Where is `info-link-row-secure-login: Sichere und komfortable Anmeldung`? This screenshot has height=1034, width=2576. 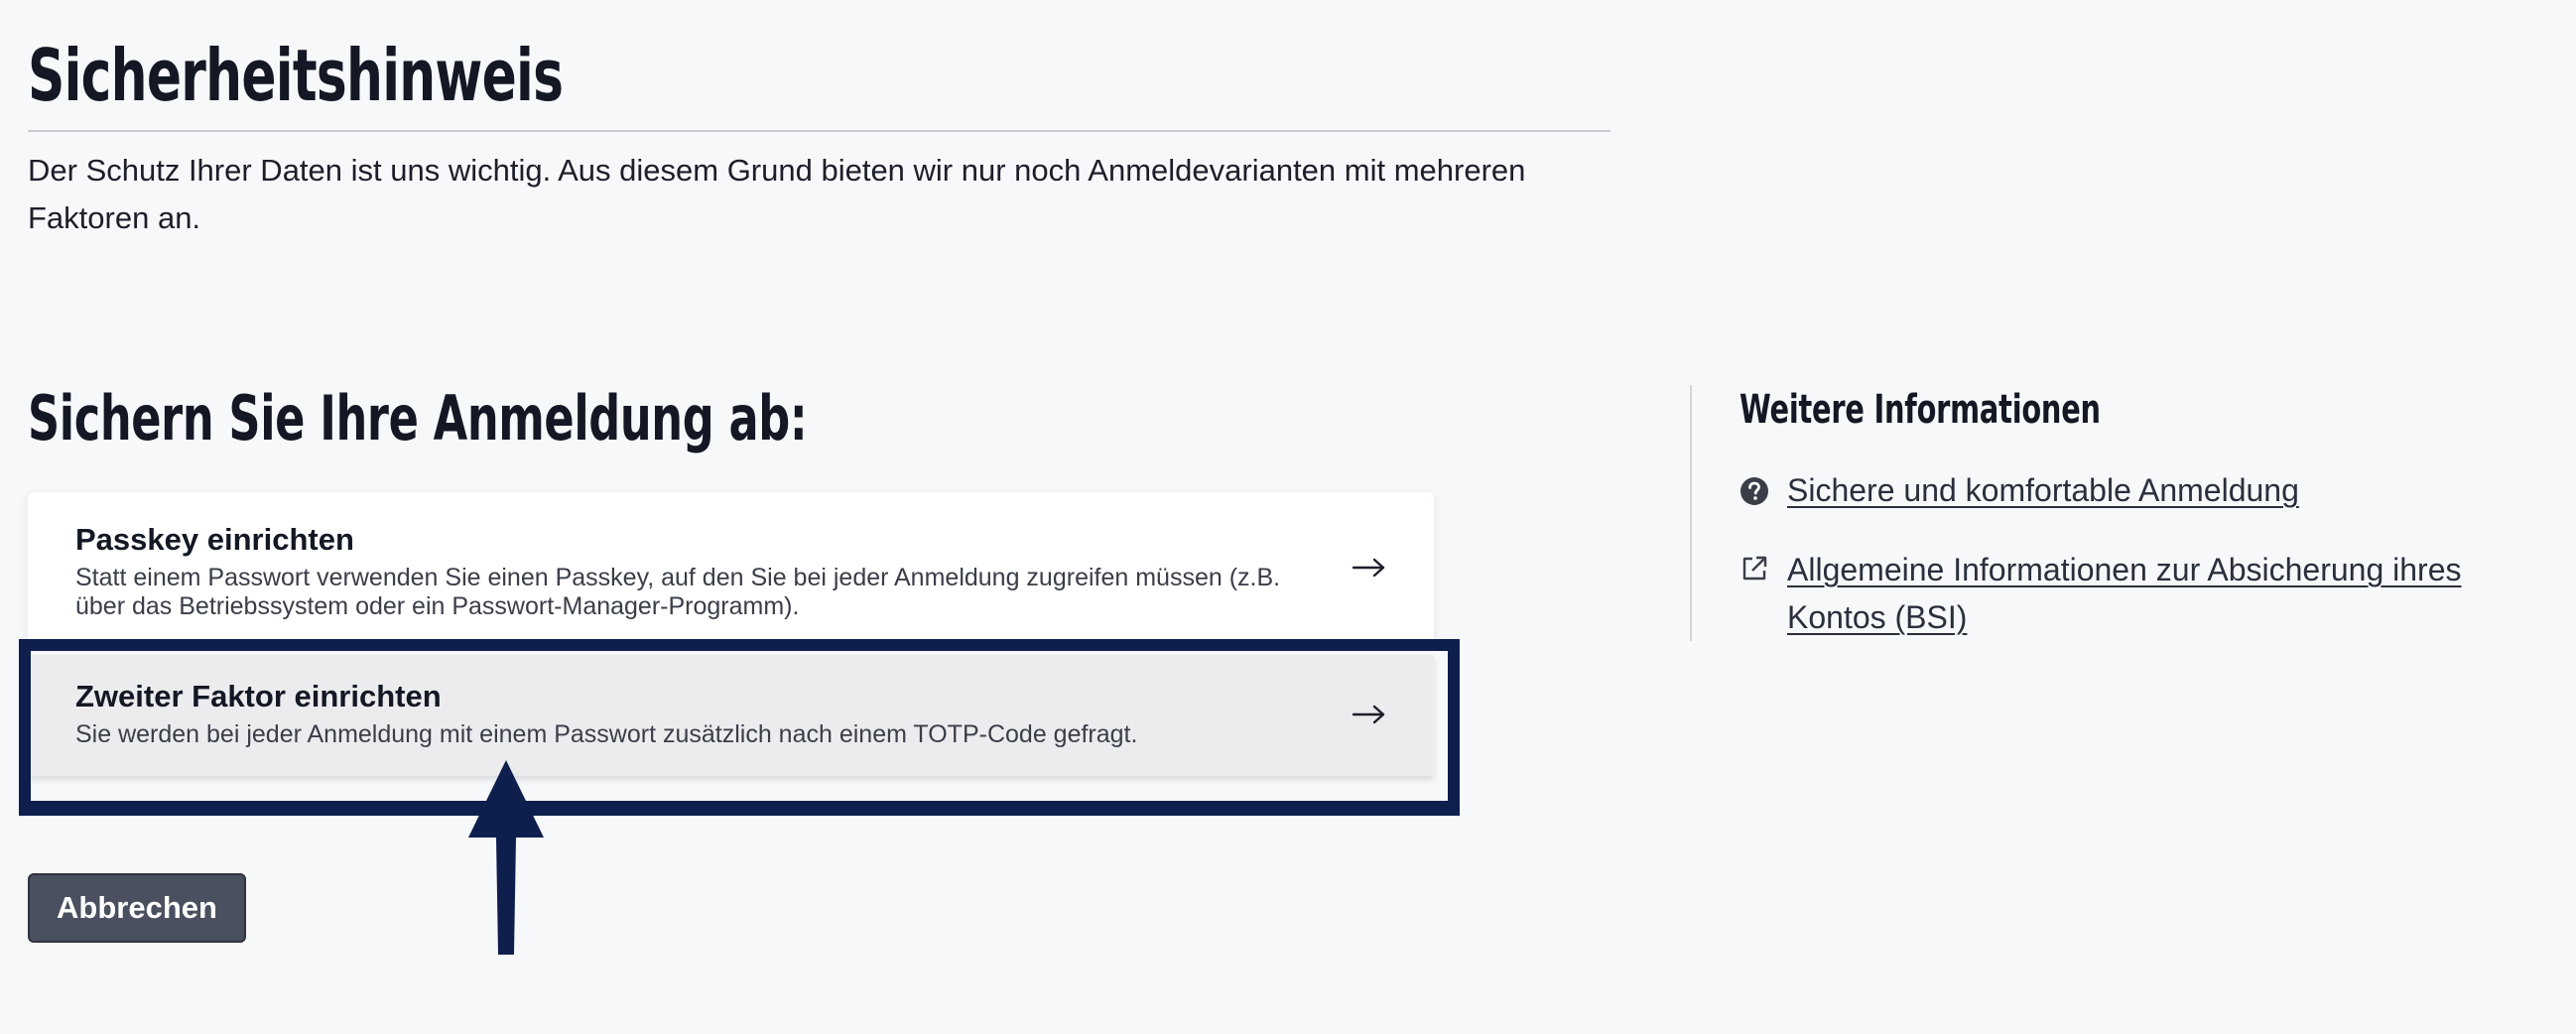 info-link-row-secure-login: Sichere und komfortable Anmeldung is located at coordinates (2146, 491).